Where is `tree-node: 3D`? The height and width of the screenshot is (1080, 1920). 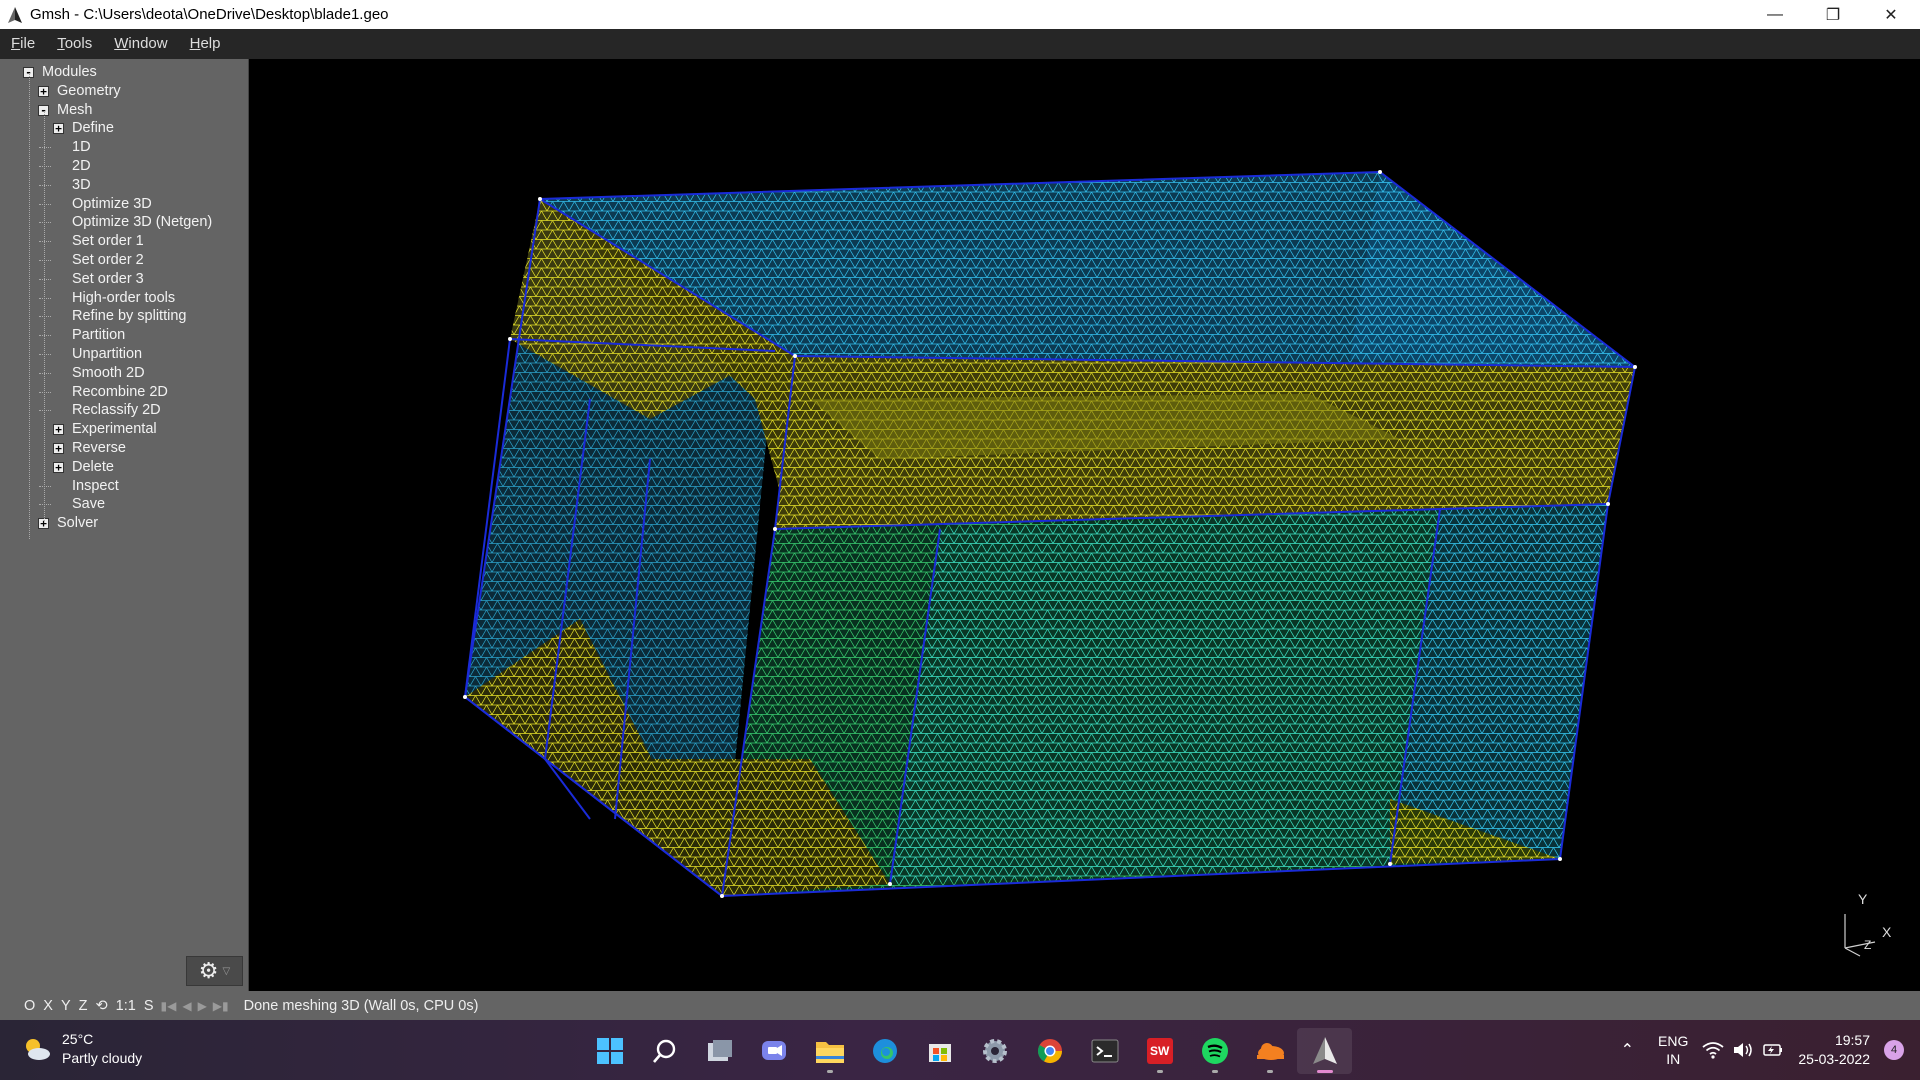 tree-node: 3D is located at coordinates (124, 185).